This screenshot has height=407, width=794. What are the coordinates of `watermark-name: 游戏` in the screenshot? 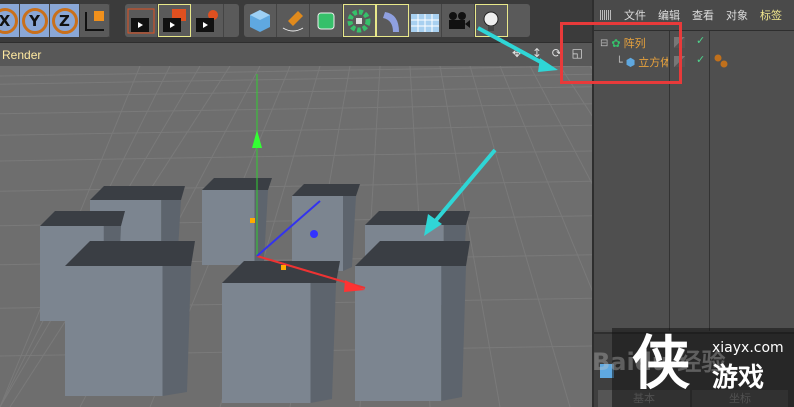 It's located at (738, 378).